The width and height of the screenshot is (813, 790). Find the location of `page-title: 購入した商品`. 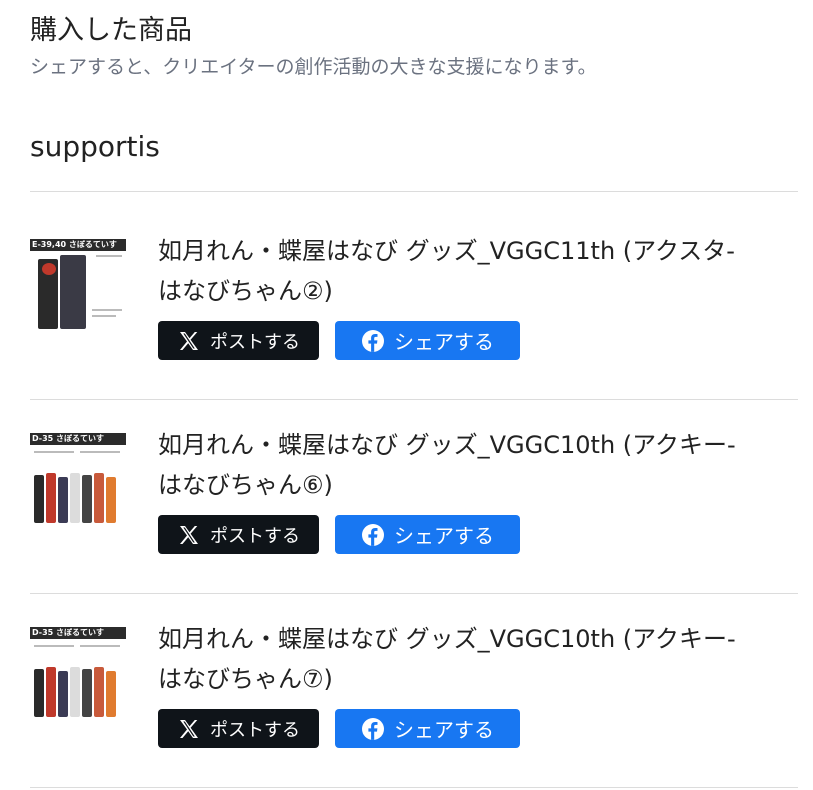

page-title: 購入した商品 is located at coordinates (111, 30).